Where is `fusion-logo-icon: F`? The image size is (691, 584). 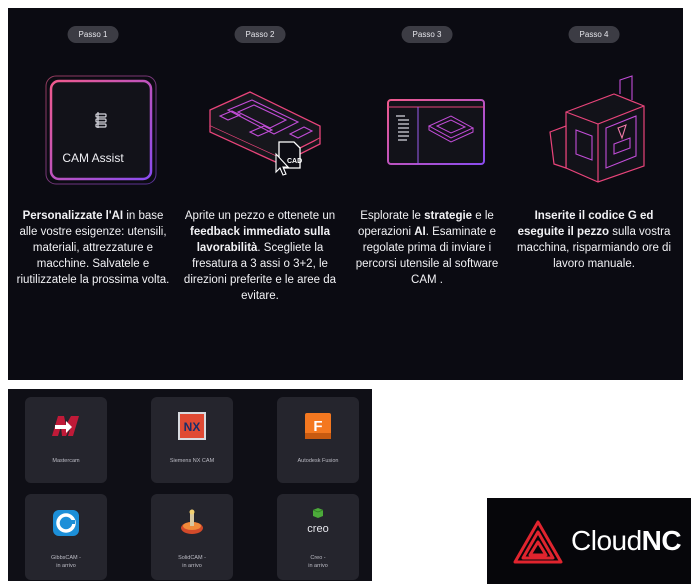 fusion-logo-icon: F is located at coordinates (318, 426).